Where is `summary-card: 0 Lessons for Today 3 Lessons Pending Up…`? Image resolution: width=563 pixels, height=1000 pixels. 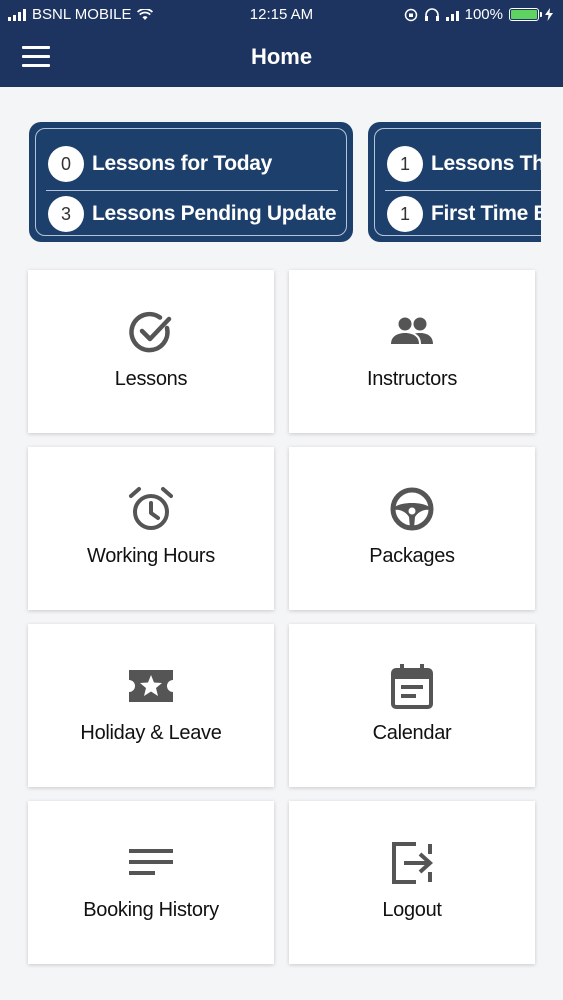 summary-card: 0 Lessons for Today 3 Lessons Pending Up… is located at coordinates (191, 182).